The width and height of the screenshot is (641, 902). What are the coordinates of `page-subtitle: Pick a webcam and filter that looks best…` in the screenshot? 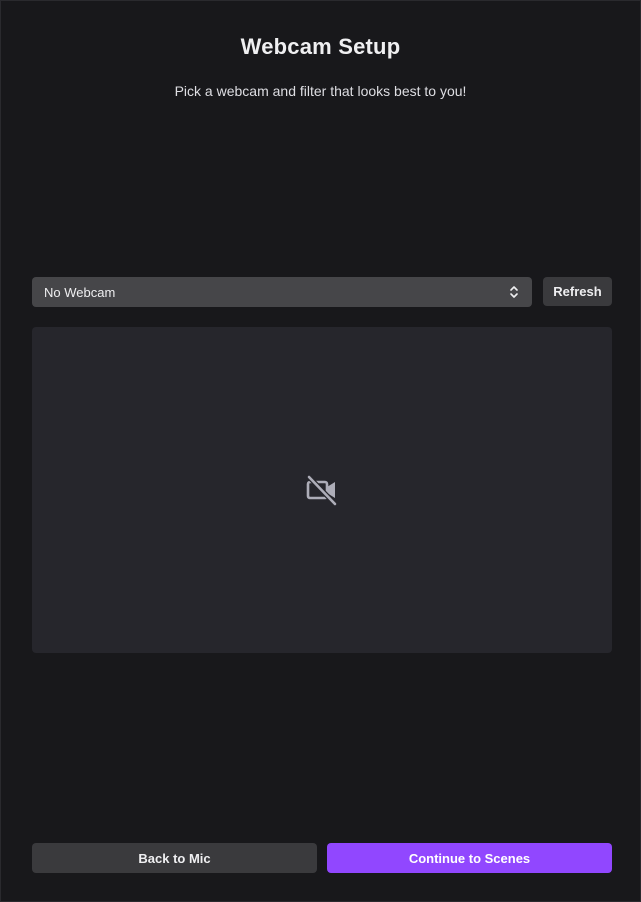 It's located at (320, 91).